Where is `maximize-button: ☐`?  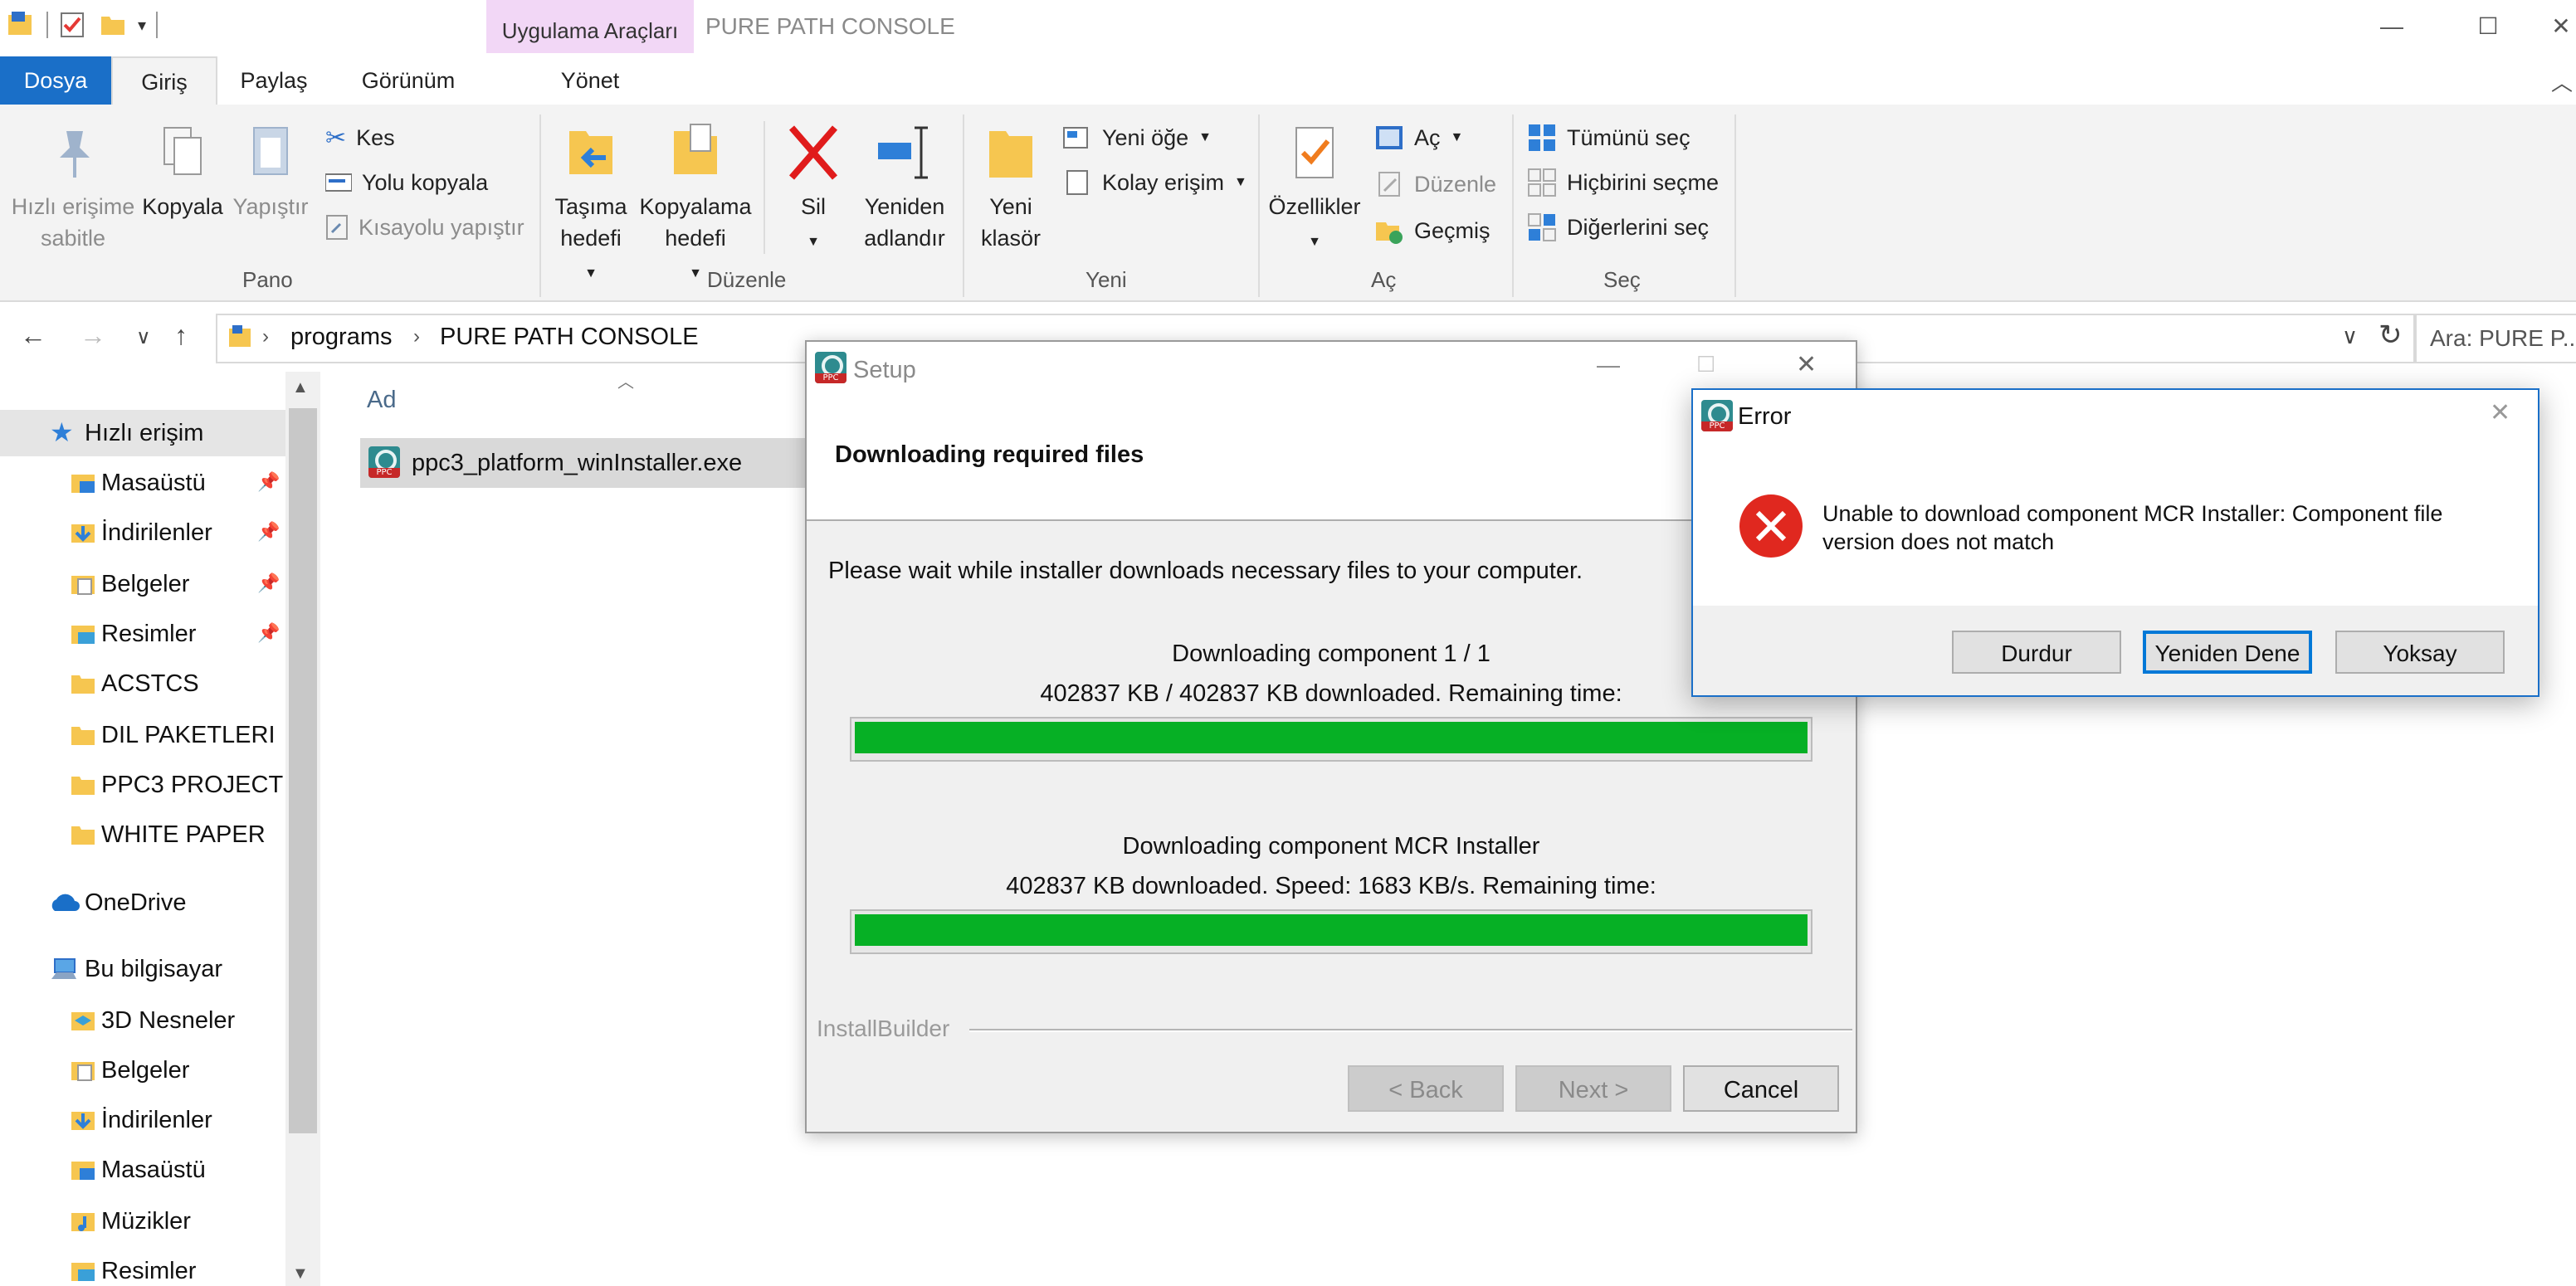
maximize-button: ☐ is located at coordinates (2488, 27).